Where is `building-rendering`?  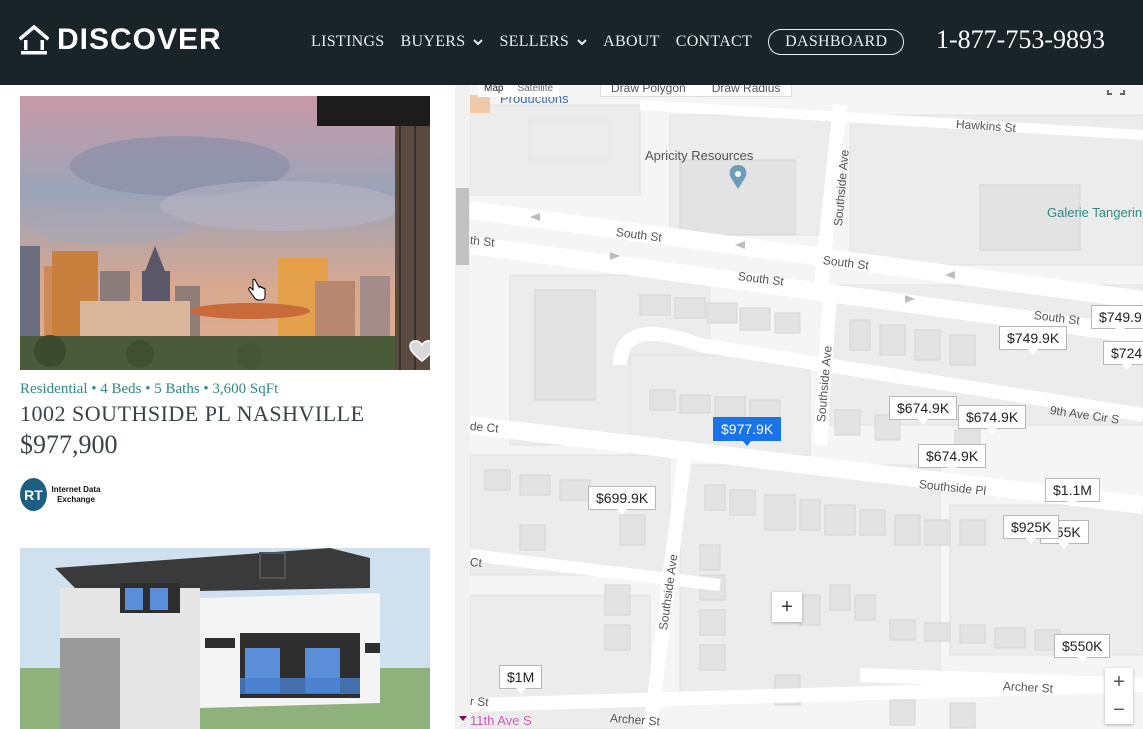 building-rendering is located at coordinates (225, 638).